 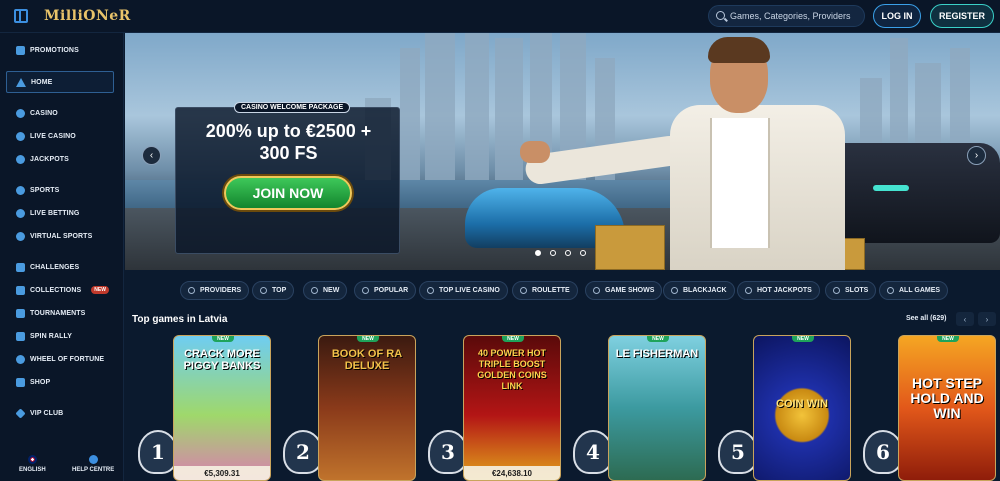 I want to click on game-card: NEW COIN WIN, so click(x=802, y=408).